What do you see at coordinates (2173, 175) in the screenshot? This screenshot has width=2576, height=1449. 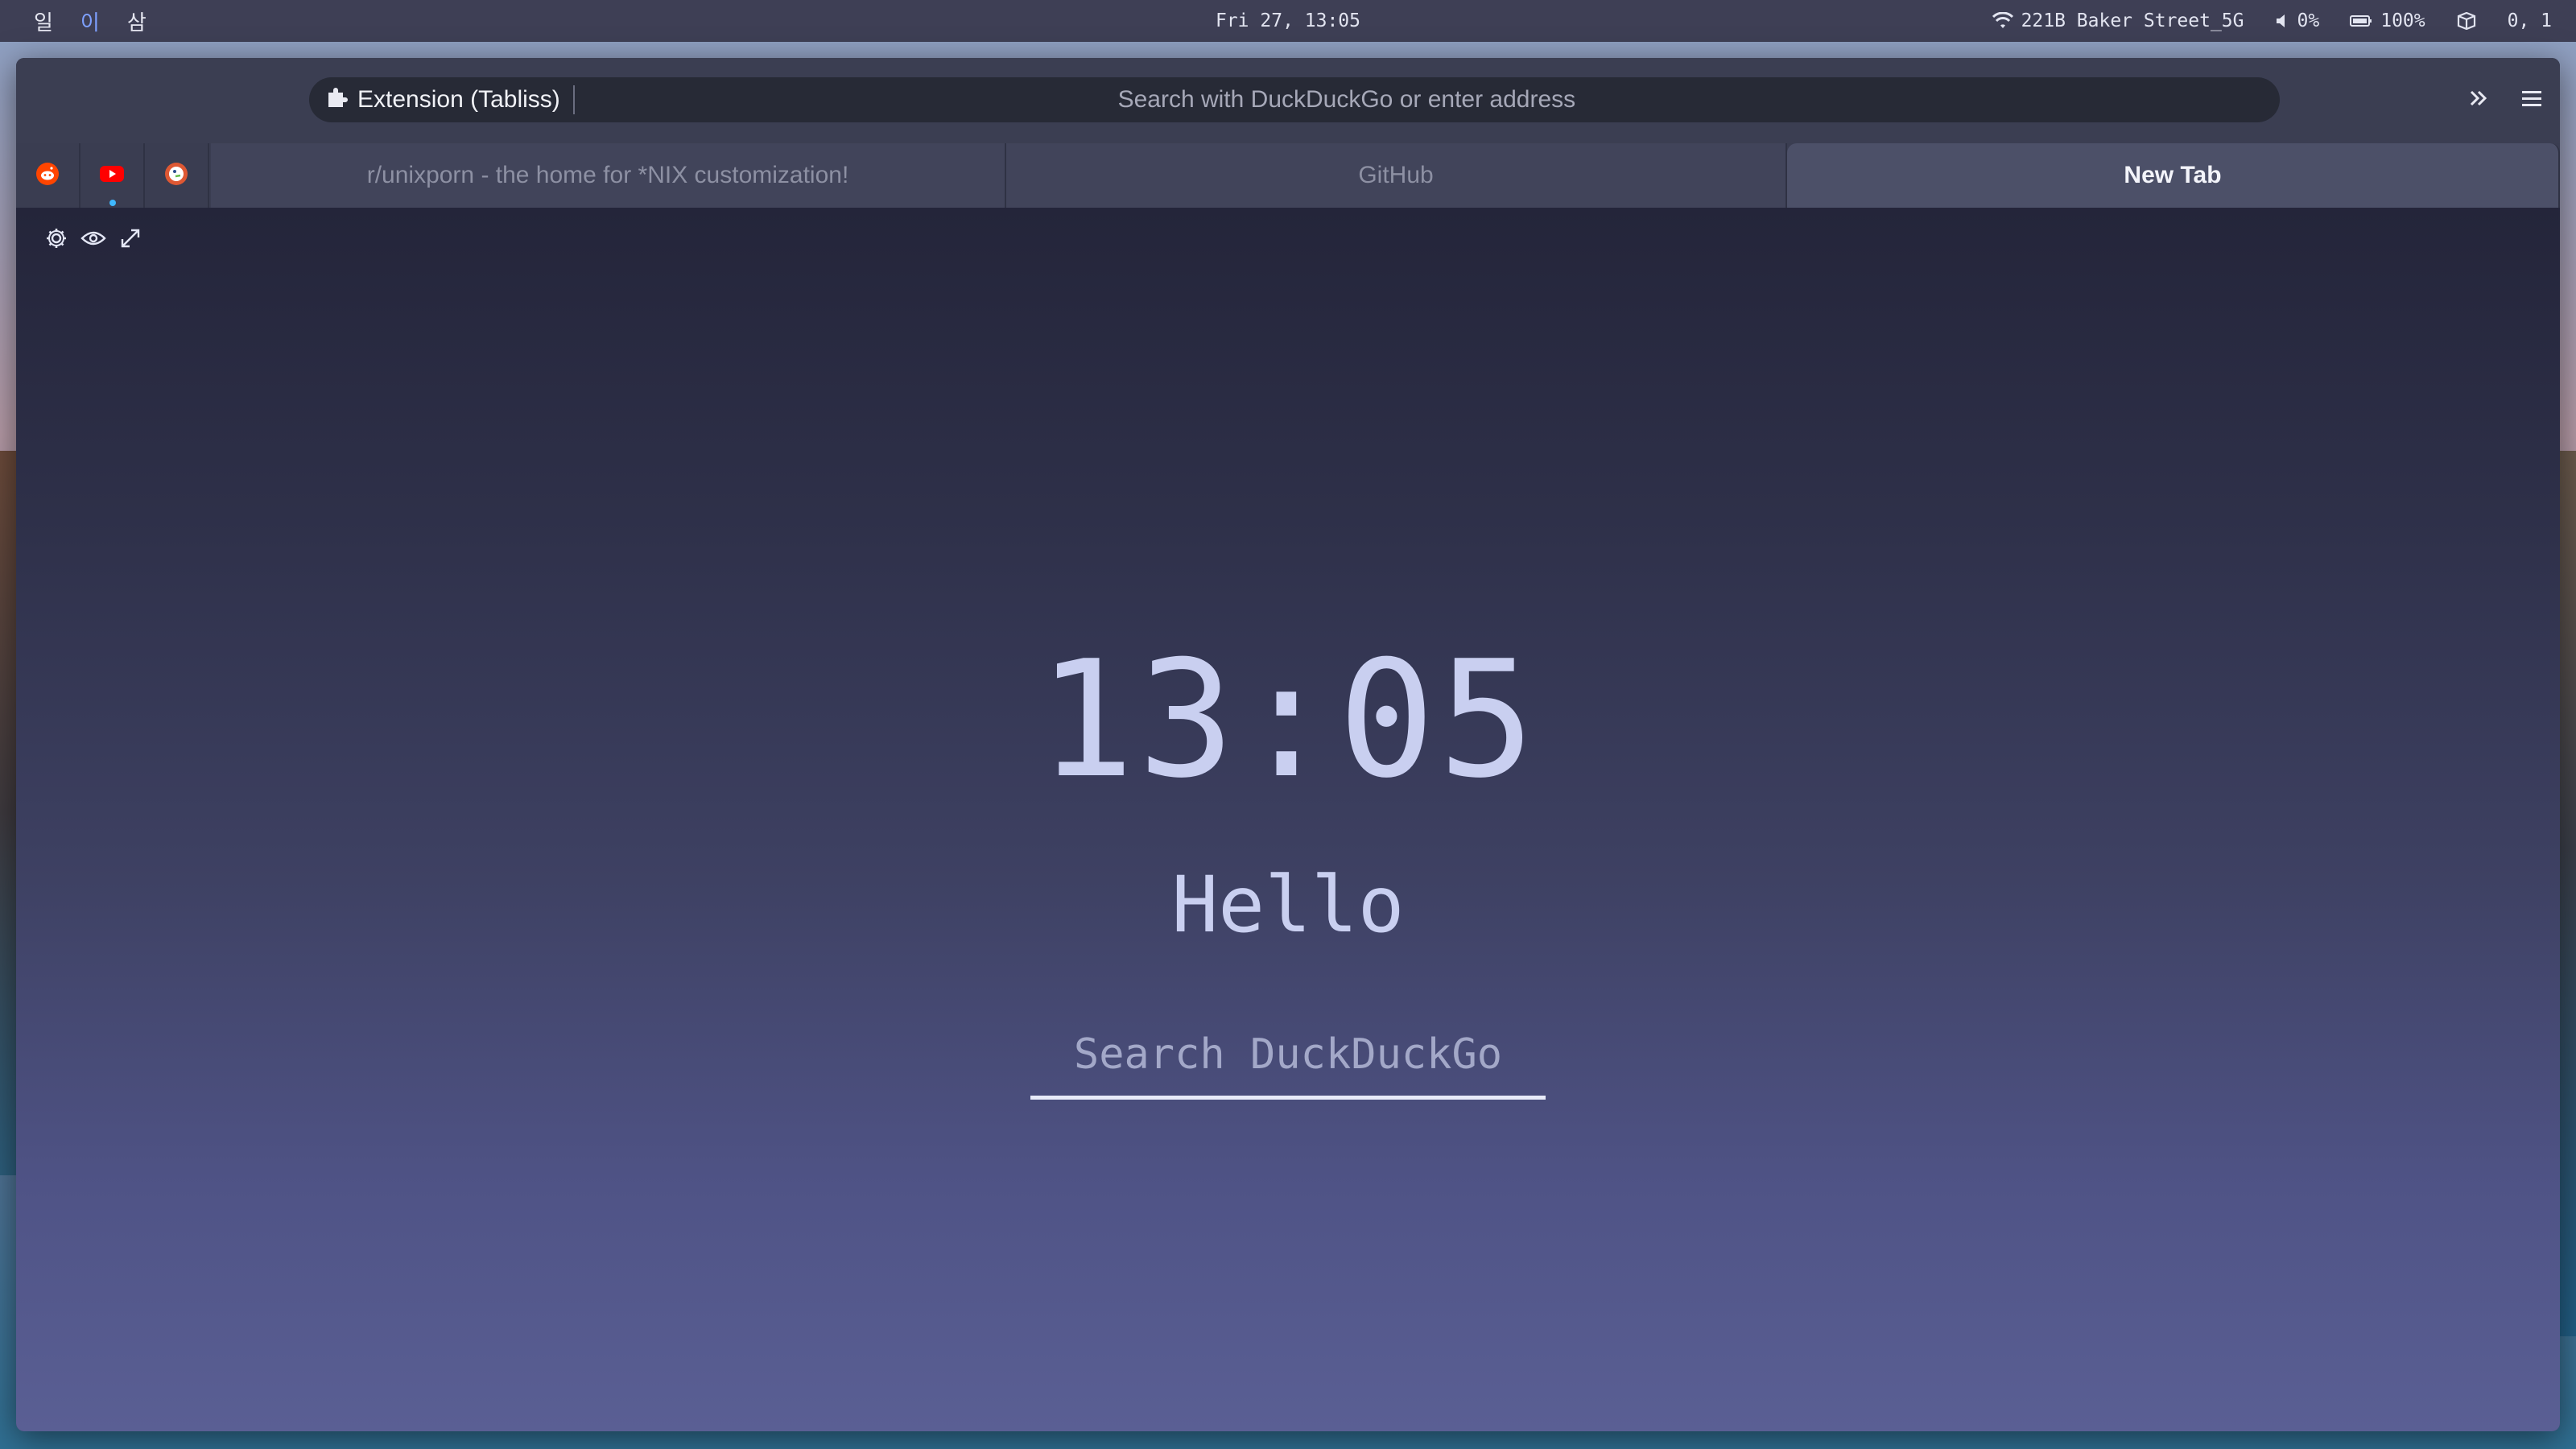 I see `tab-new-tab: New Tab` at bounding box center [2173, 175].